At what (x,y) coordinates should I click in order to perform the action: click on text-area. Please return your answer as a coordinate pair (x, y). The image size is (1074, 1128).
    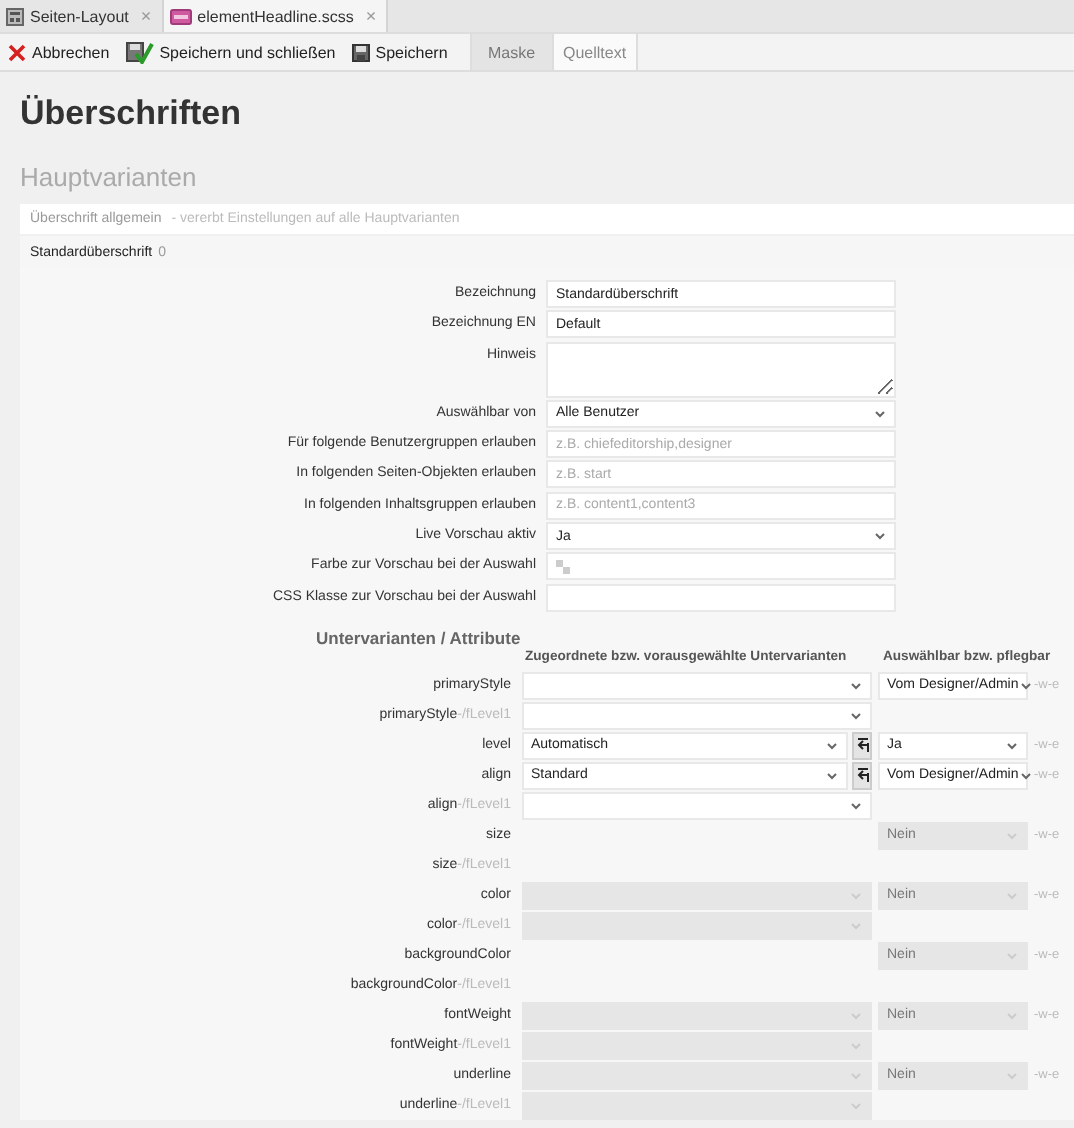
    Looking at the image, I should click on (721, 369).